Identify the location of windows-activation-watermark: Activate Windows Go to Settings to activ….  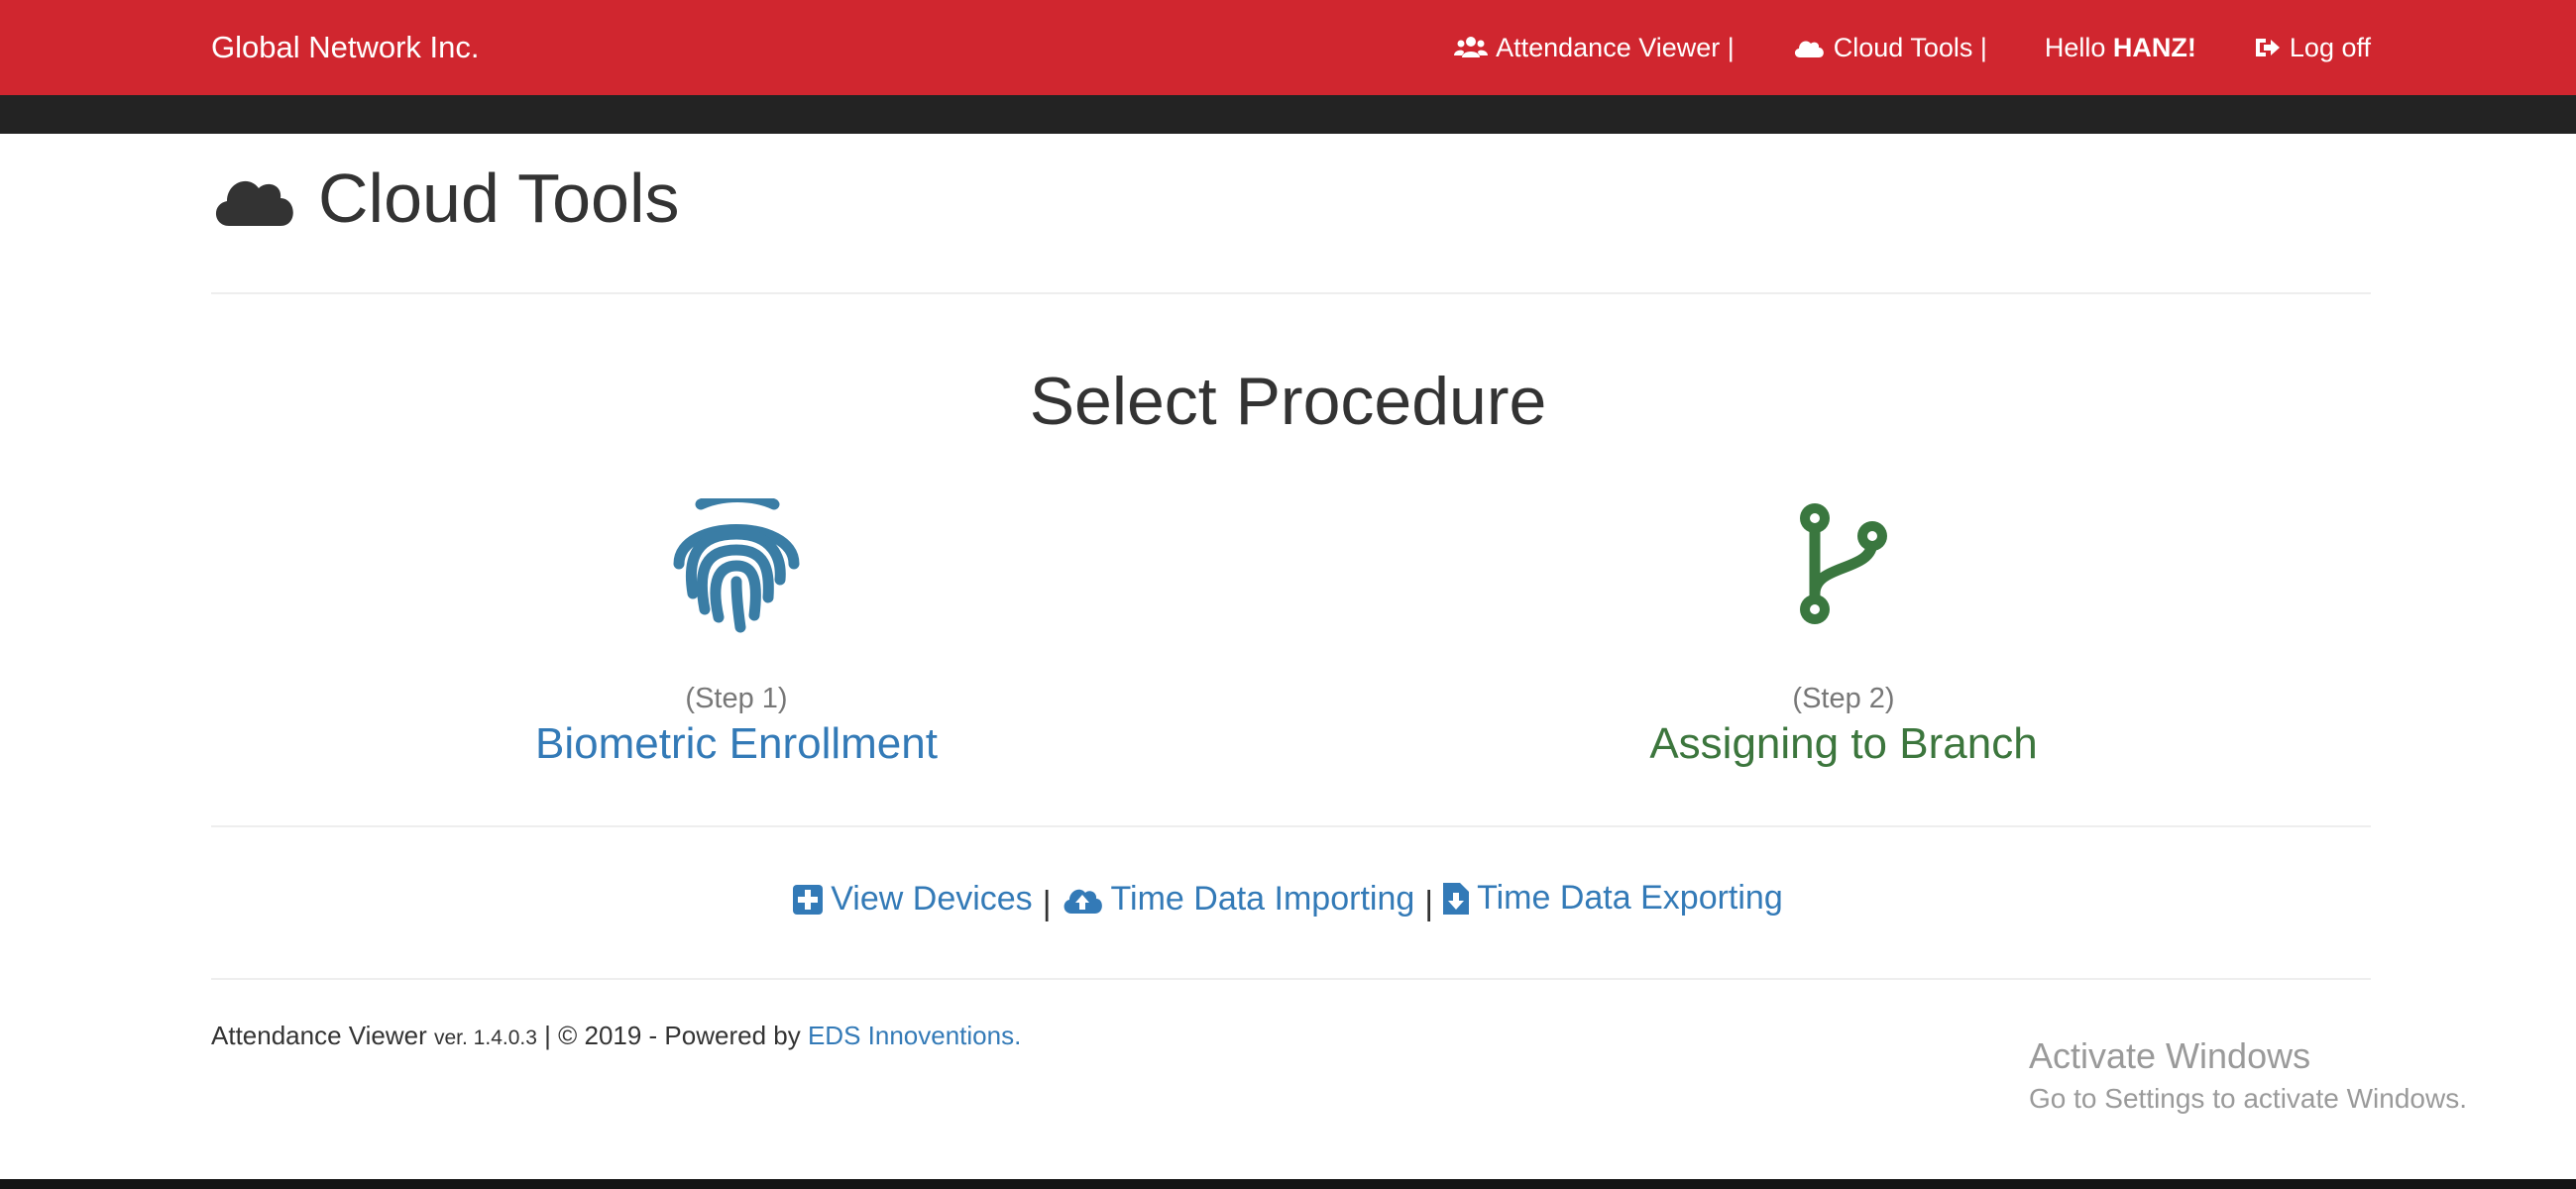
(2248, 1075).